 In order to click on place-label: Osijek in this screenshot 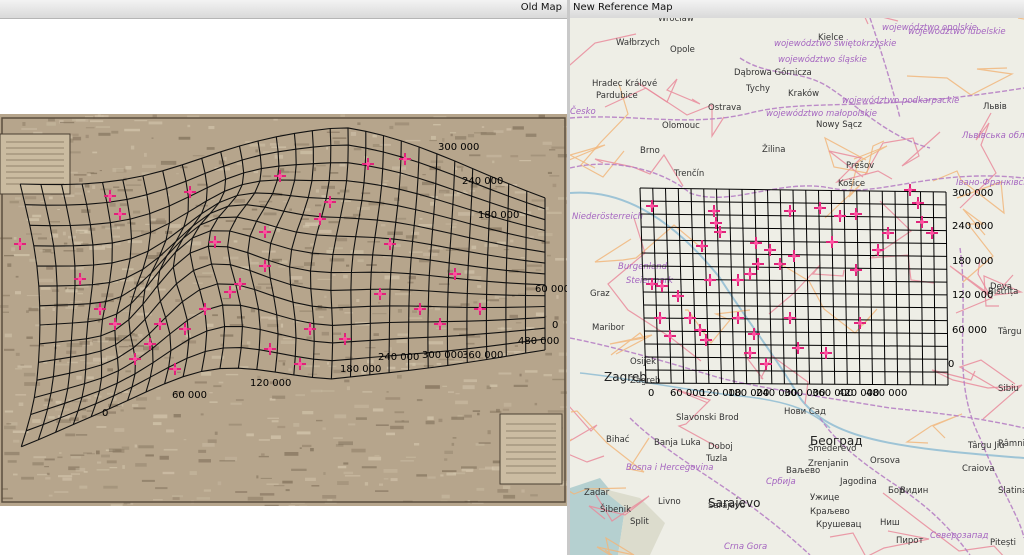, I will do `click(643, 362)`.